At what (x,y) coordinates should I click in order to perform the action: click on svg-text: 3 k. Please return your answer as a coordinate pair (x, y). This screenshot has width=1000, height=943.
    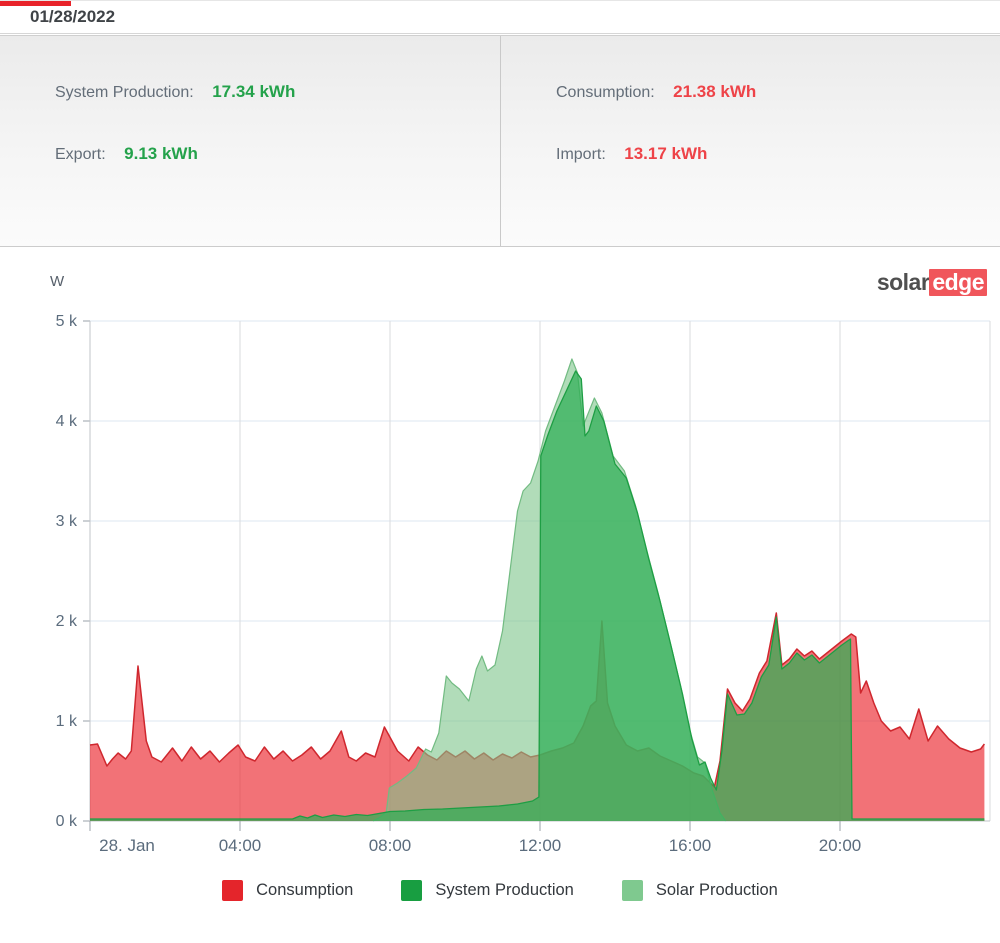
    Looking at the image, I should click on (67, 521).